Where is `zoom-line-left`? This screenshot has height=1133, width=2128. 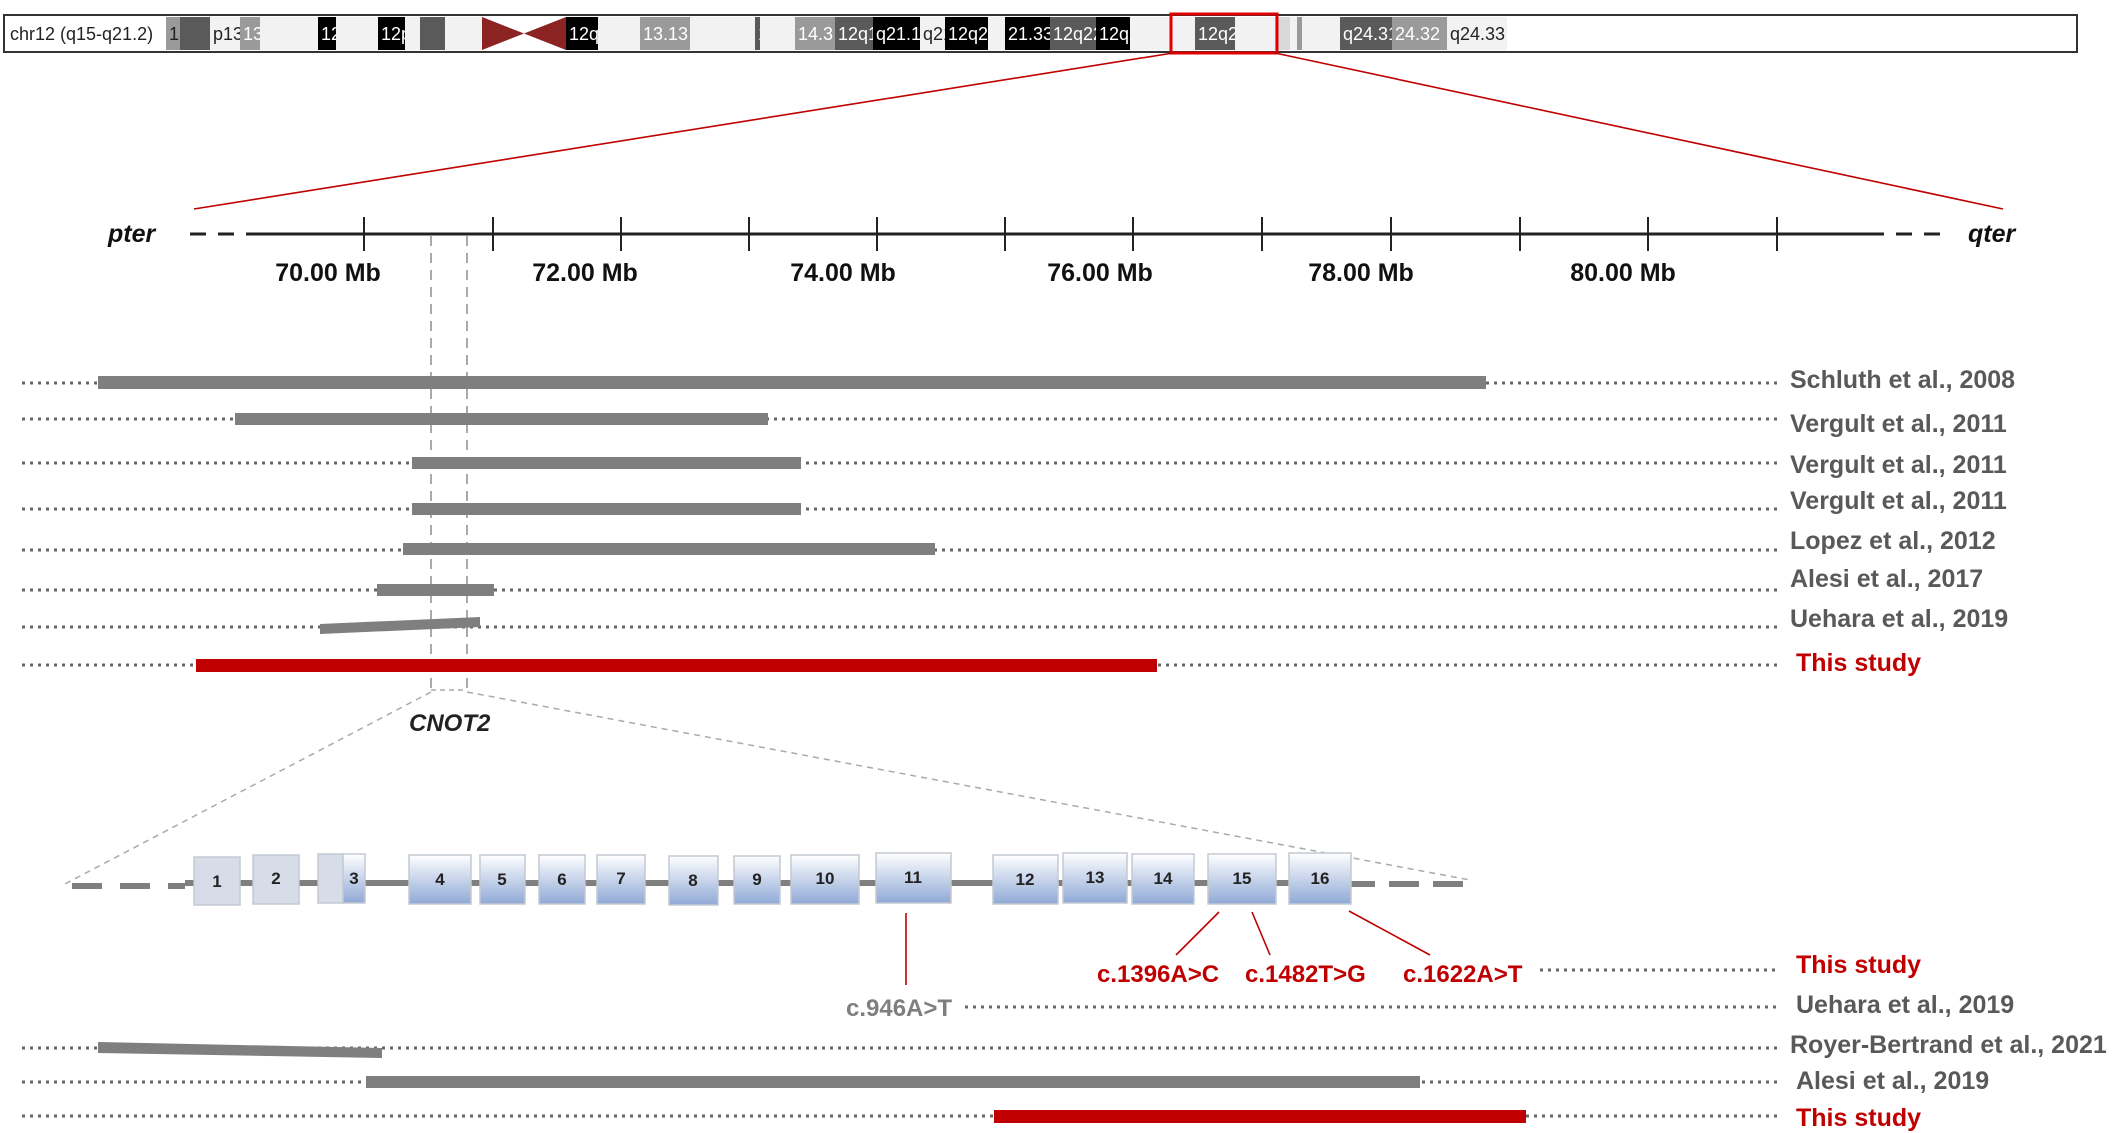 zoom-line-left is located at coordinates (683, 131).